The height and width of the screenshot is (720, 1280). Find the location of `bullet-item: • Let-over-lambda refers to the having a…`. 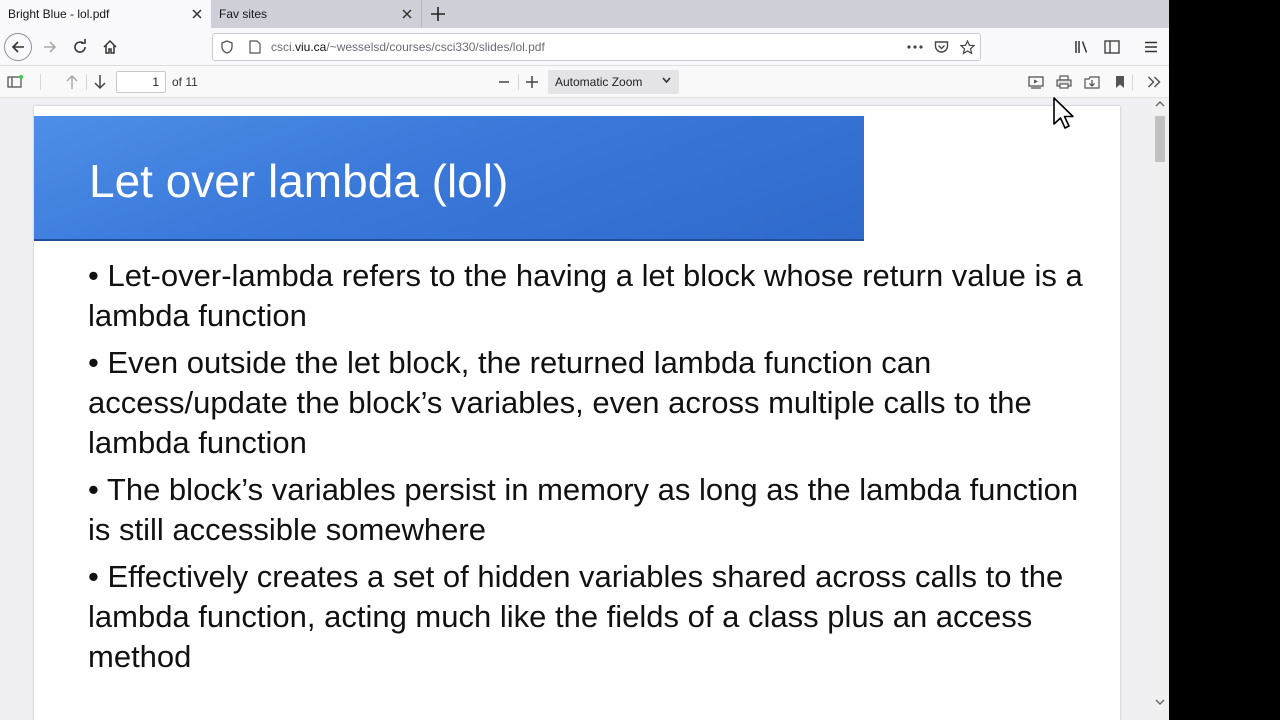

bullet-item: • Let-over-lambda refers to the having a… is located at coordinates (585, 295).